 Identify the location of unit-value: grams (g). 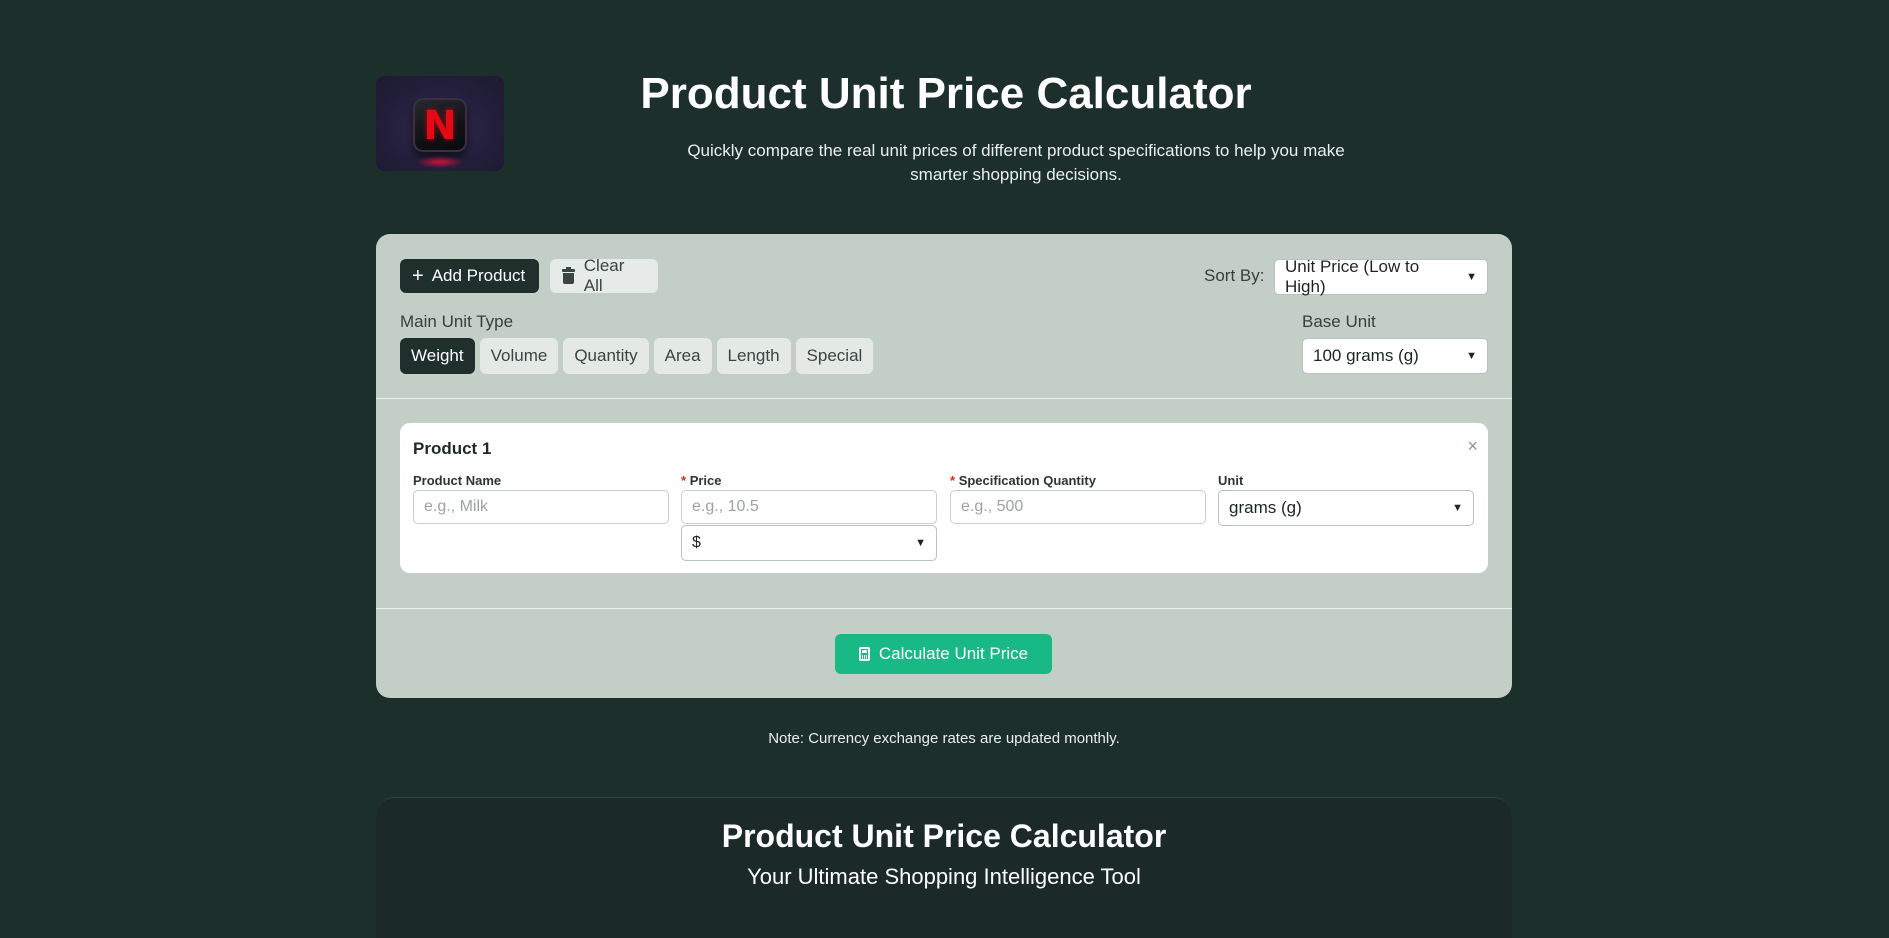
(1265, 507).